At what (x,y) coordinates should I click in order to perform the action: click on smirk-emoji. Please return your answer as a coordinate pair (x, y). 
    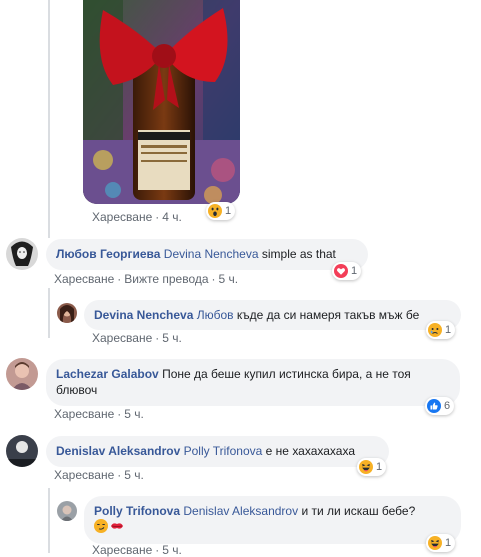
    Looking at the image, I should click on (101, 526).